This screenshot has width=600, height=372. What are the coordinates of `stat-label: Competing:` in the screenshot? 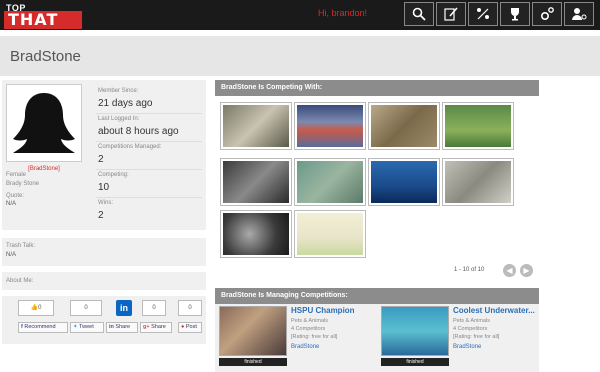 It's located at (113, 175).